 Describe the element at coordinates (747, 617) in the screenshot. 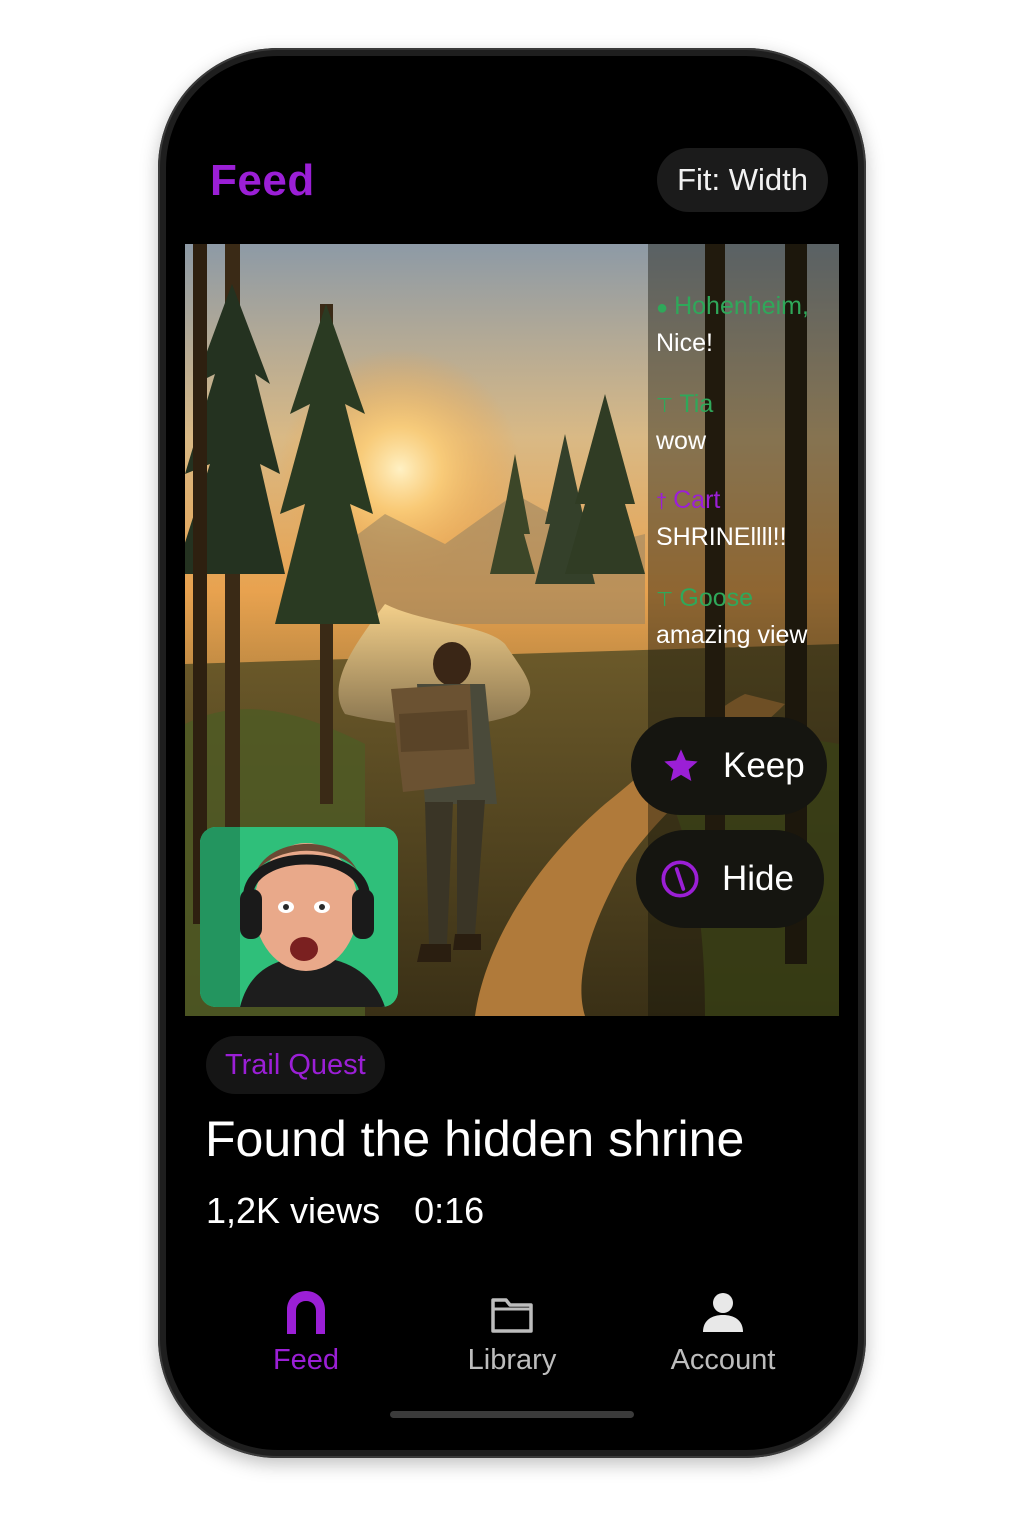

I see `chat-message: ⊤ Goose amazing view` at that location.